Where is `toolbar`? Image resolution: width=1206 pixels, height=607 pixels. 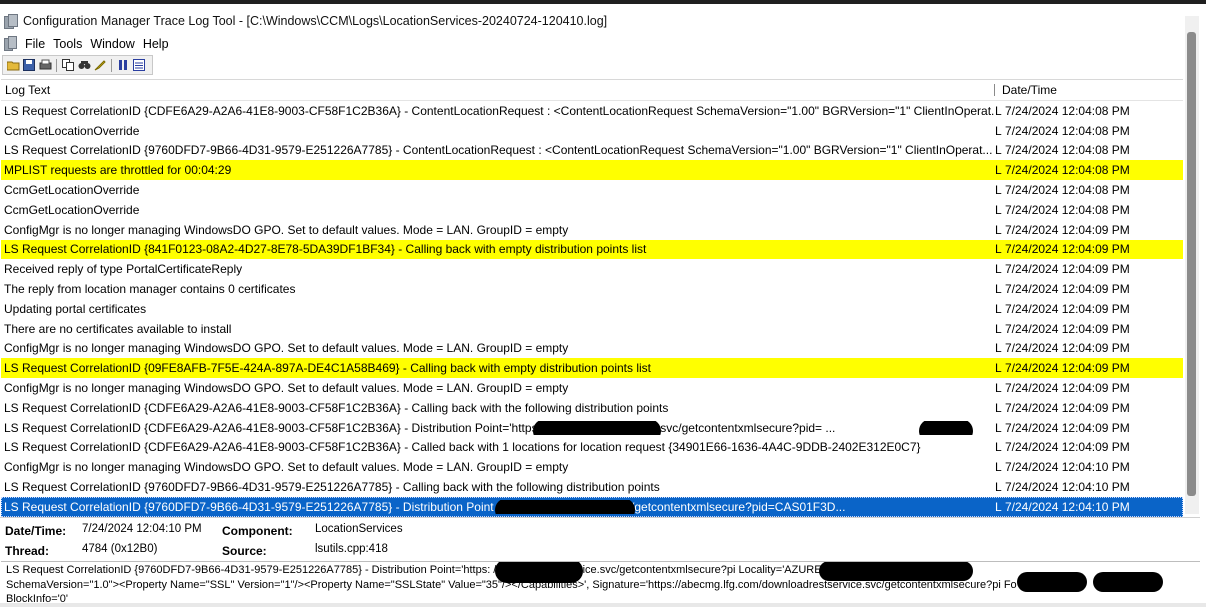 toolbar is located at coordinates (77, 65).